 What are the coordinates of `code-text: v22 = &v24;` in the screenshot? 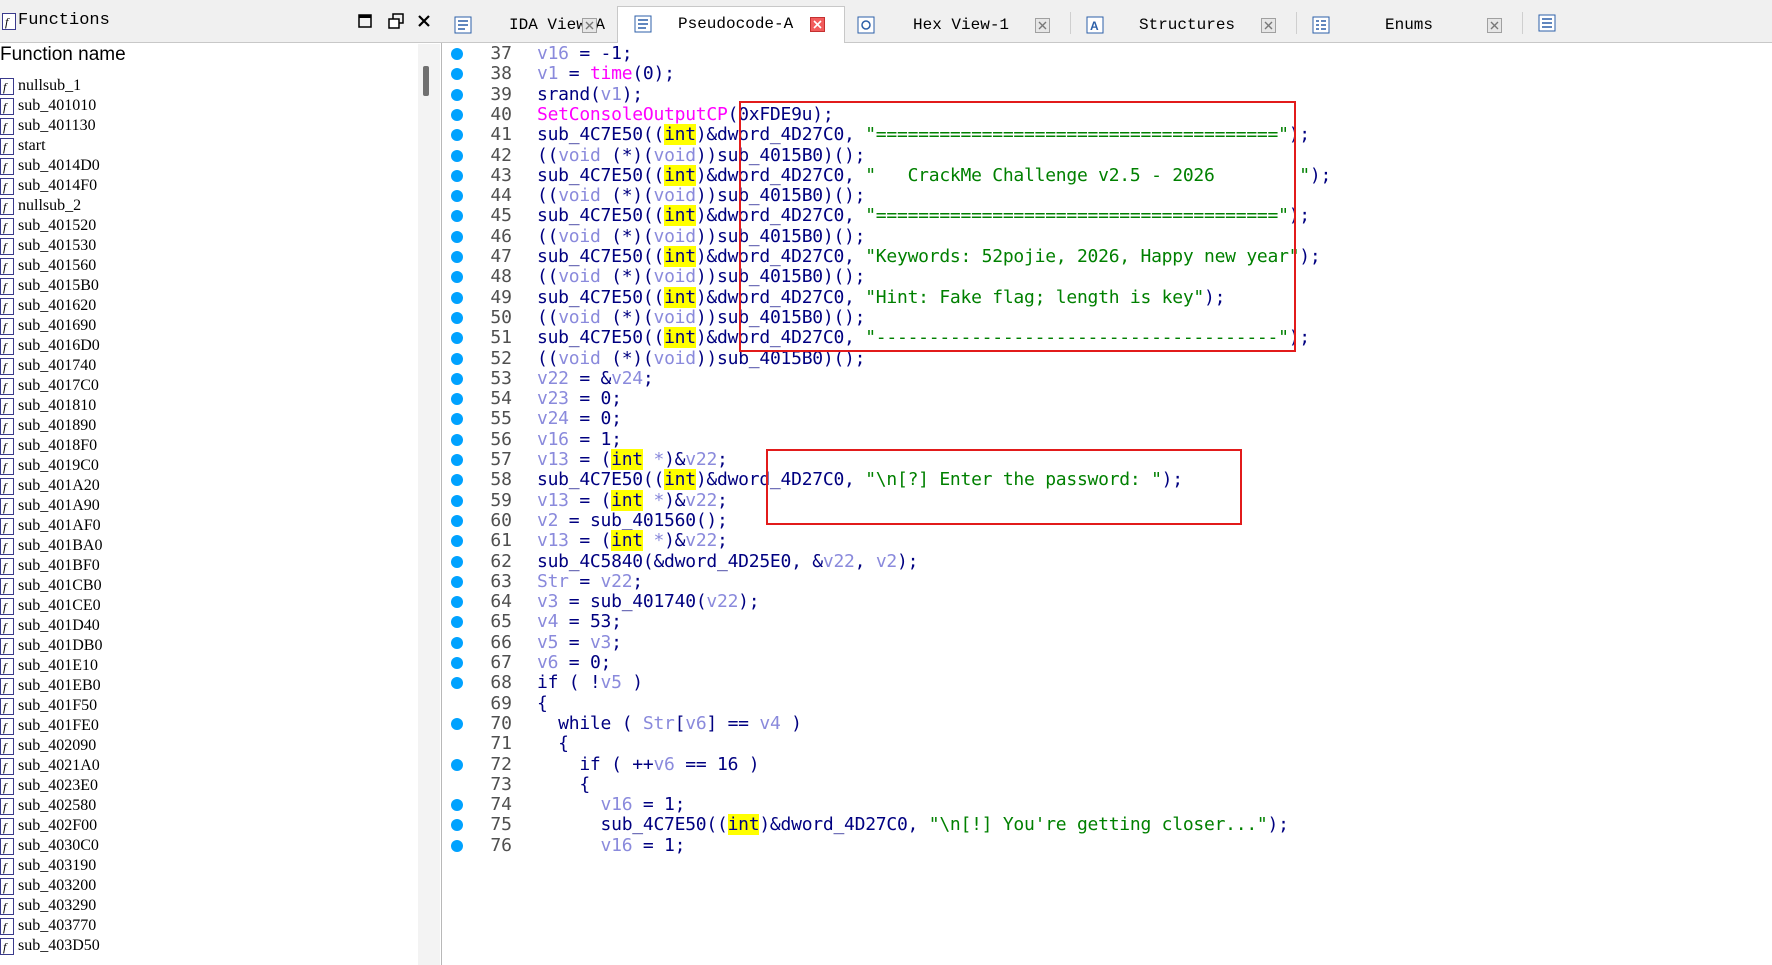 It's located at (595, 379).